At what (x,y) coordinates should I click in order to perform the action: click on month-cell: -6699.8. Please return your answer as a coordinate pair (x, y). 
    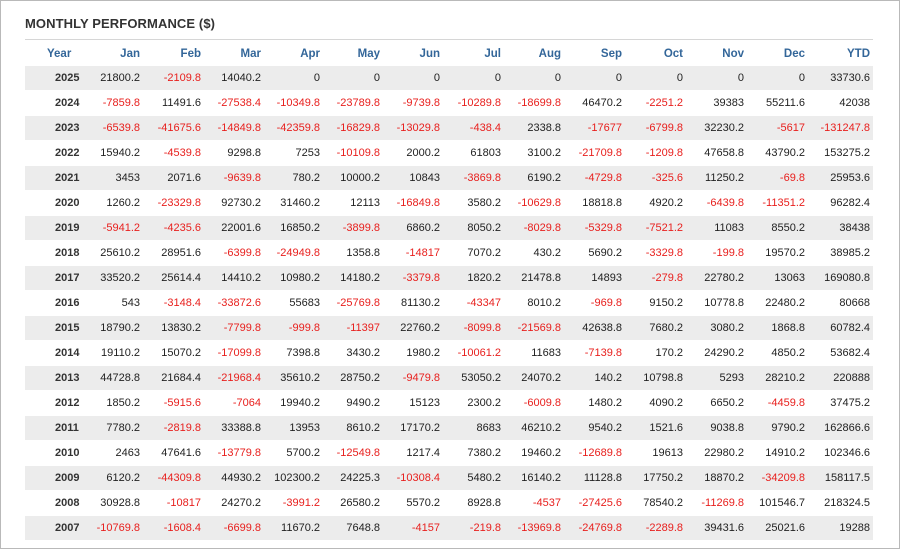
    Looking at the image, I should click on (234, 528).